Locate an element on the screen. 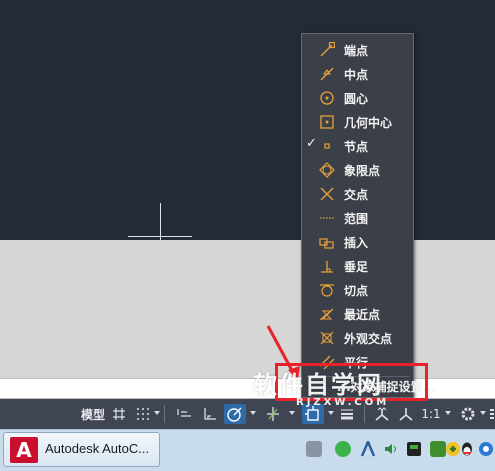  geometric-center-icon is located at coordinates (327, 122).